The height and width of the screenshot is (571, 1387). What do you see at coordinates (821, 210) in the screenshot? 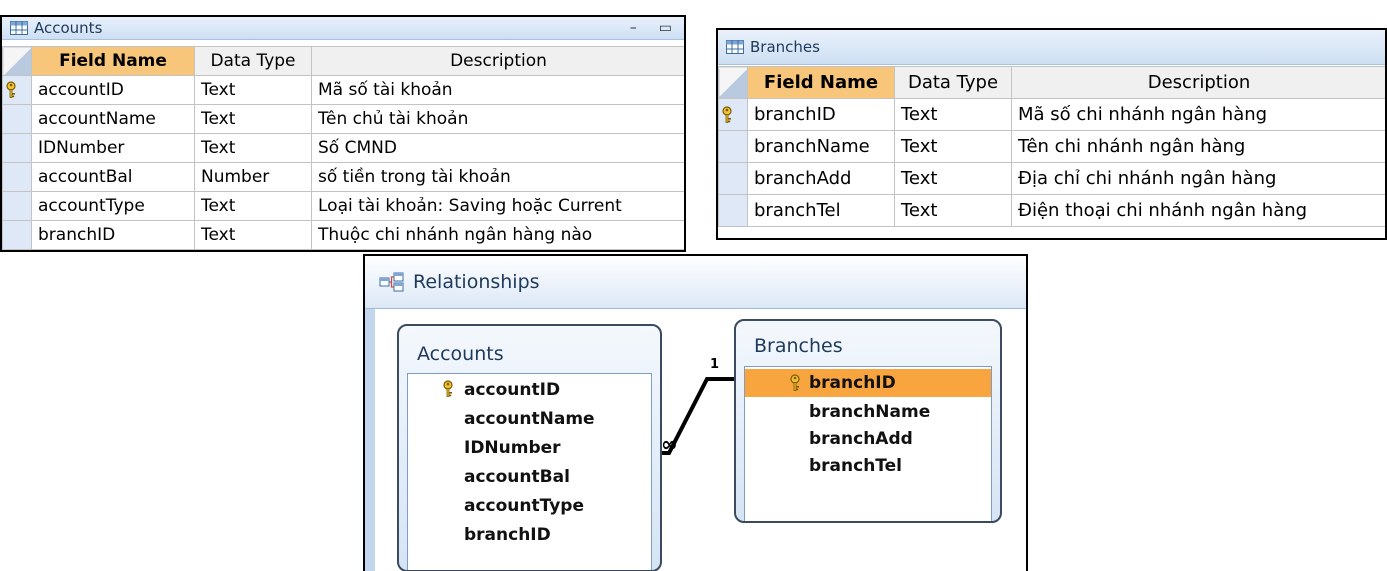
I see `field-name-cell: branchTel` at bounding box center [821, 210].